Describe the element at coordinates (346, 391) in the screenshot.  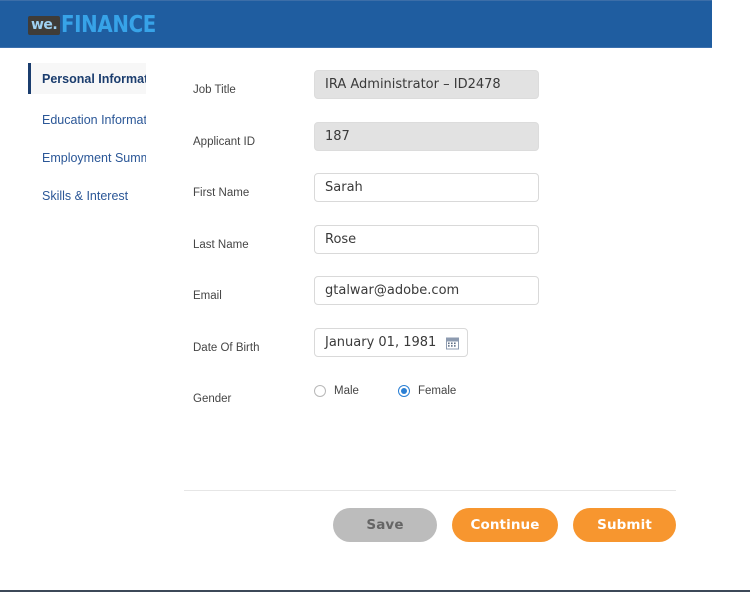
I see `gender-option-label: Male` at that location.